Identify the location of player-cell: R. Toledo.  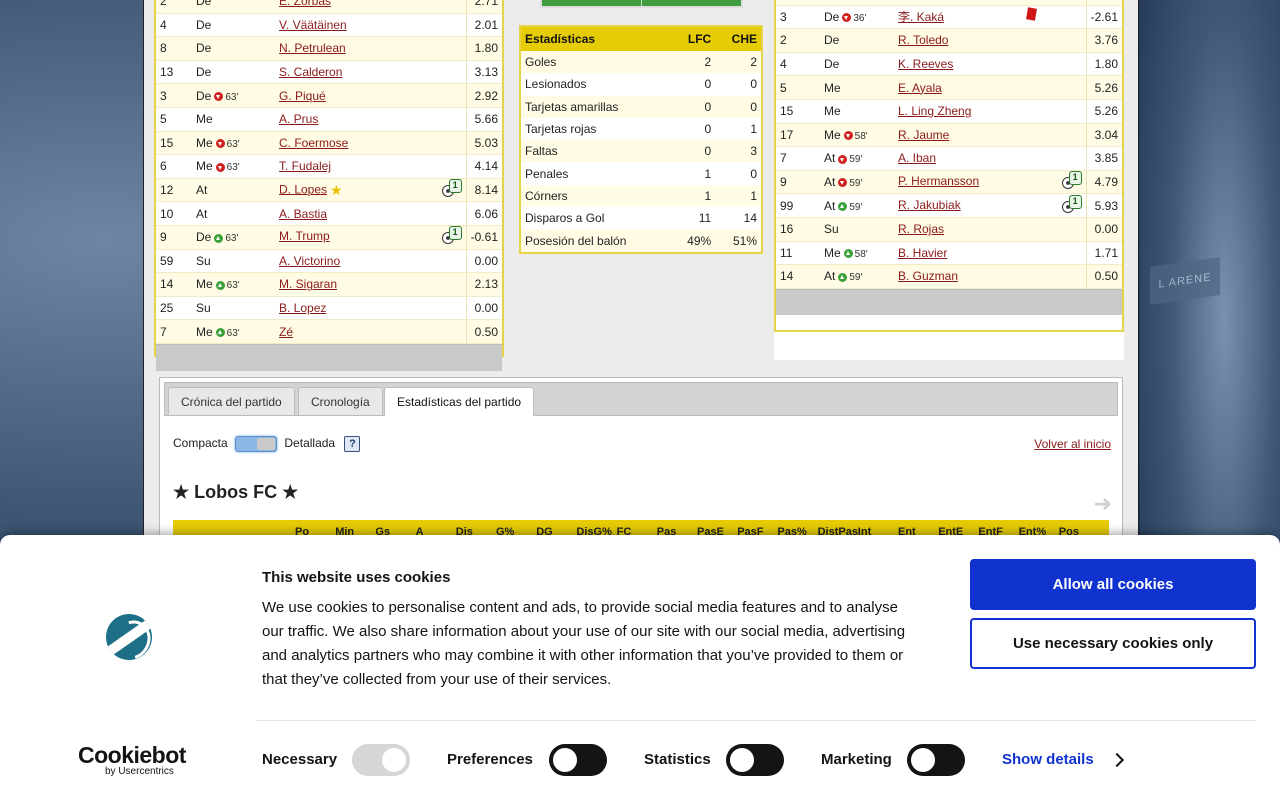
(990, 40).